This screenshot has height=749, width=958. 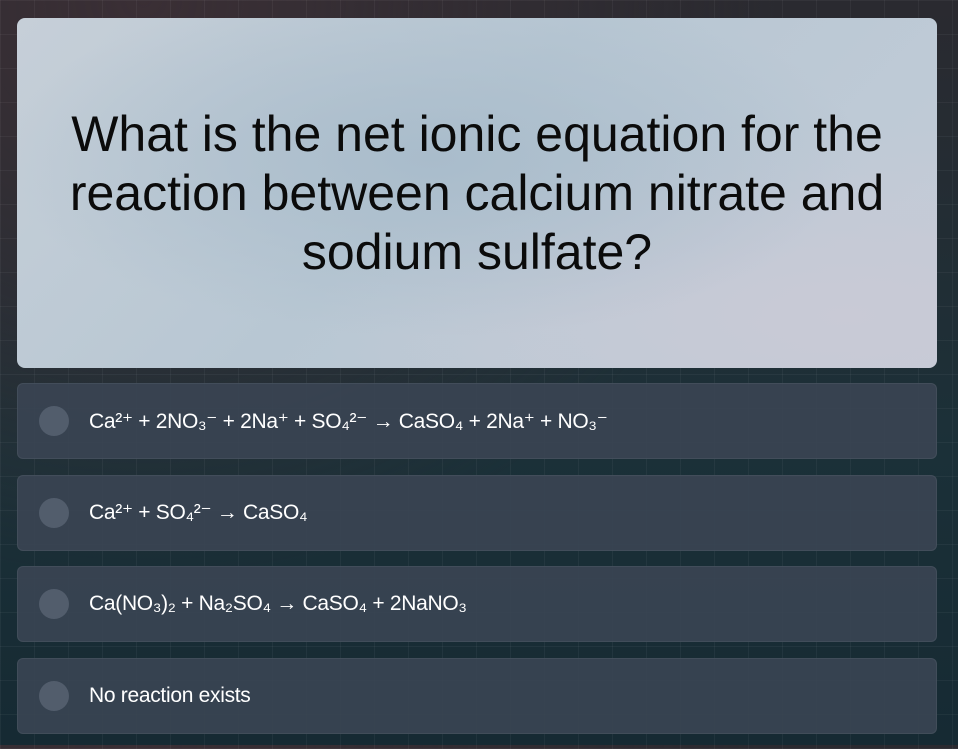 I want to click on answer-option-label: Ca²⁺ + SO₄²⁻ → CaSO₄, so click(x=198, y=512).